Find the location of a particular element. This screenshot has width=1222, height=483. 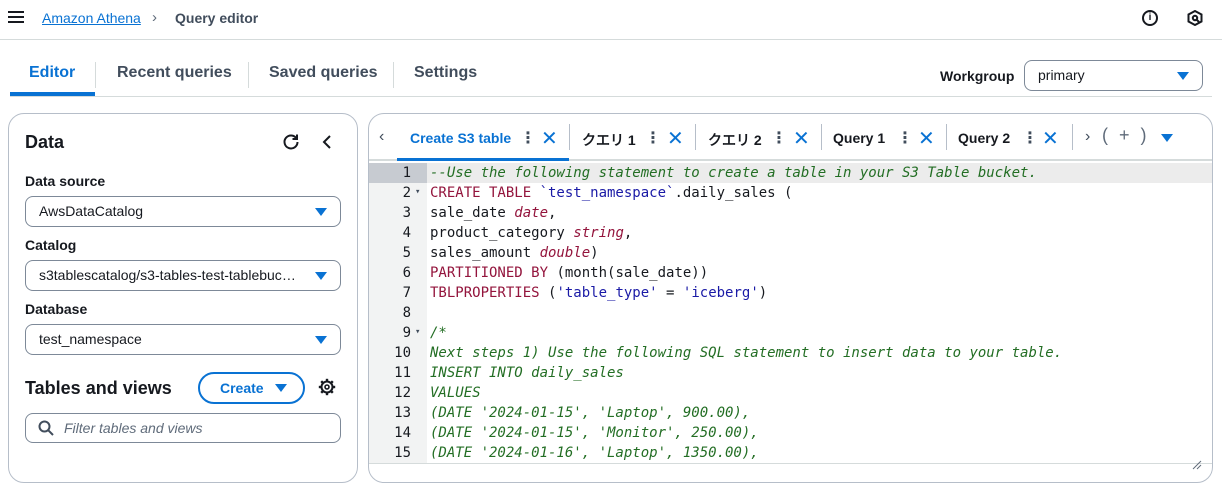

tab-saved-queries-label: Saved queries is located at coordinates (323, 72).